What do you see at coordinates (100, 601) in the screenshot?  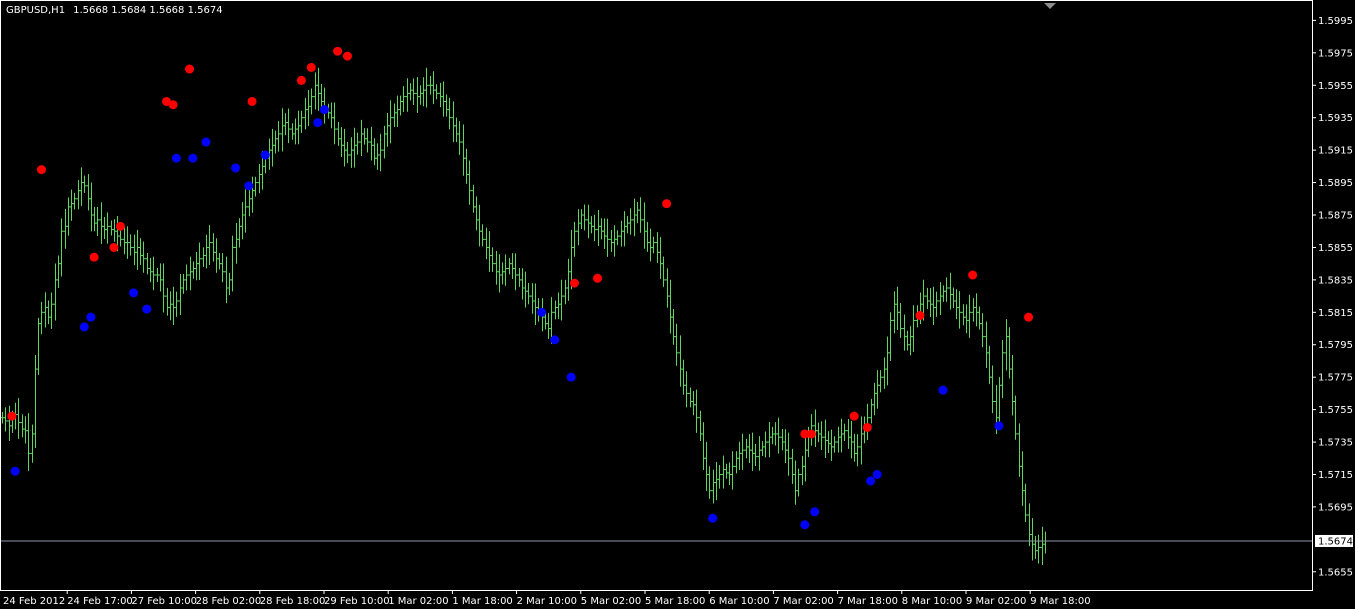 I see `time-tick-label: 24 Feb 17:00` at bounding box center [100, 601].